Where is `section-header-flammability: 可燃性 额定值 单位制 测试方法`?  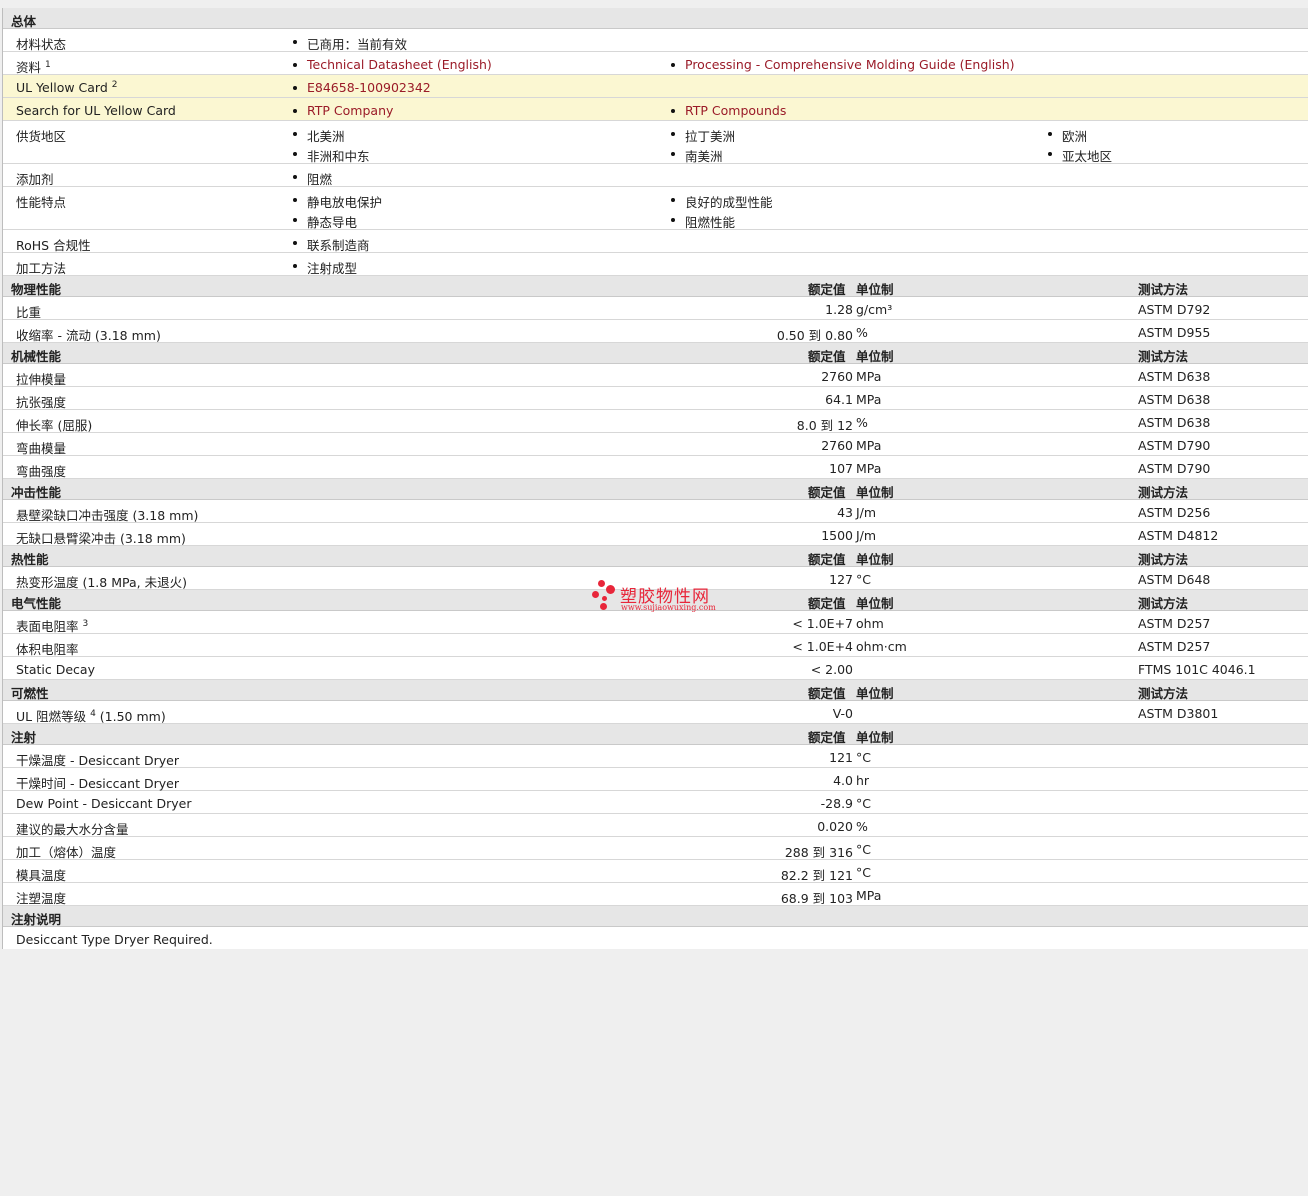 section-header-flammability: 可燃性 额定值 单位制 测试方法 is located at coordinates (655, 690).